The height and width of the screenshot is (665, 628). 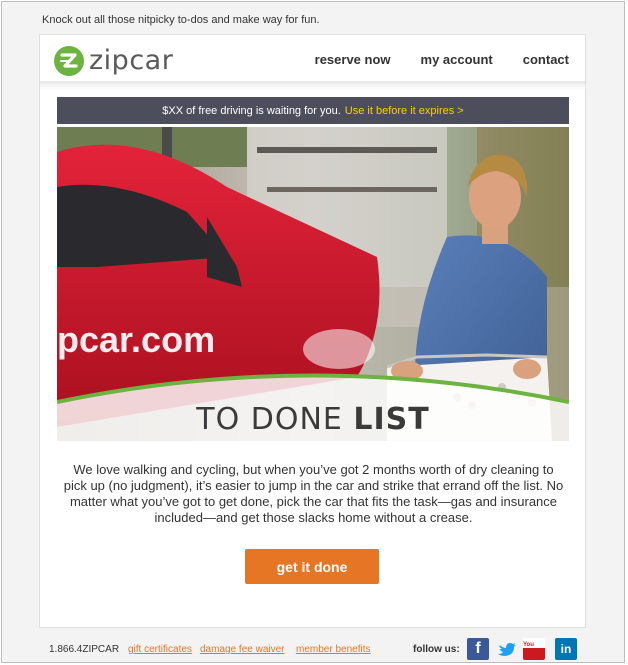 I want to click on twitter-icon, so click(x=506, y=649).